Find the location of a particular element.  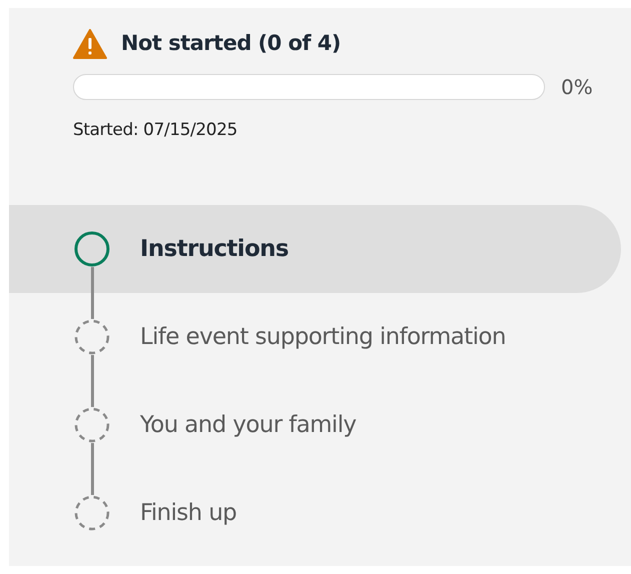

status-title: Not started (0 of 4) is located at coordinates (231, 43).